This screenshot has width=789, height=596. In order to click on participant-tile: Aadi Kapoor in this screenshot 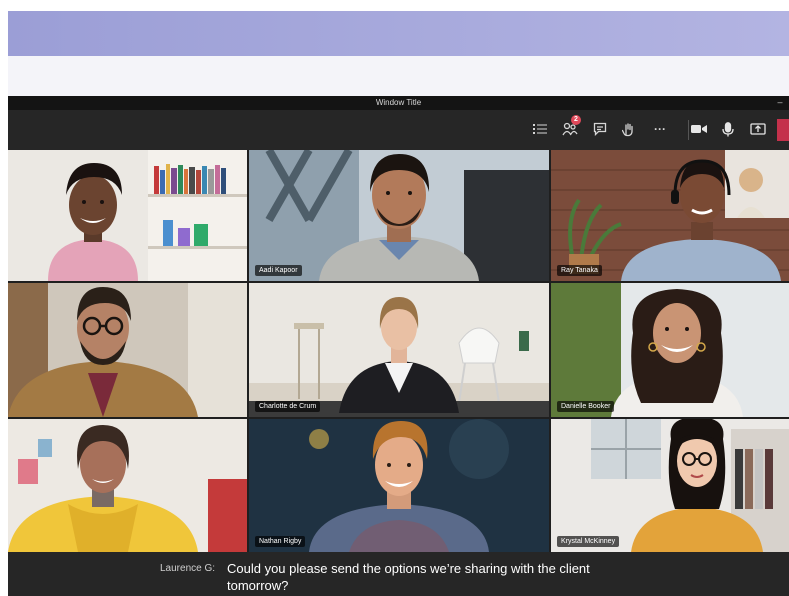, I will do `click(399, 215)`.